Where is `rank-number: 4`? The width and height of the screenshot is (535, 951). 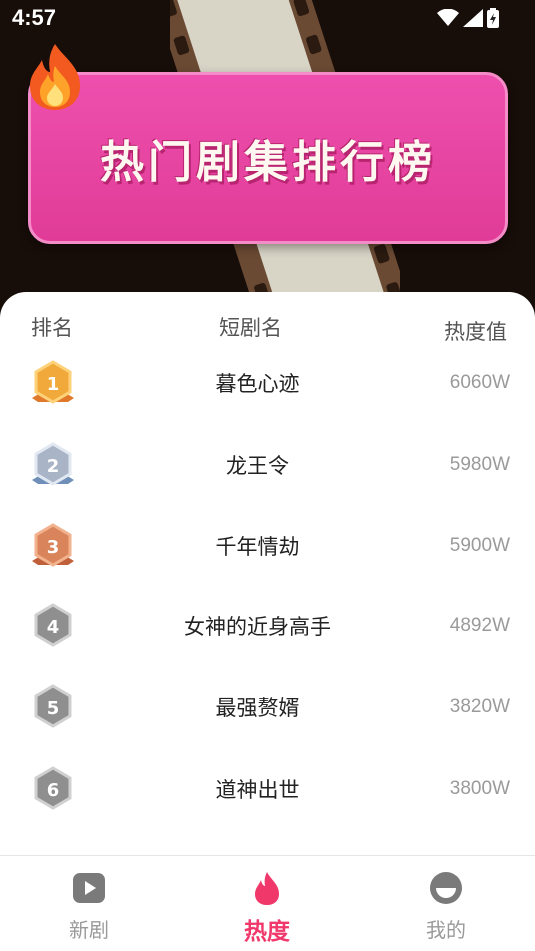 rank-number: 4 is located at coordinates (53, 627).